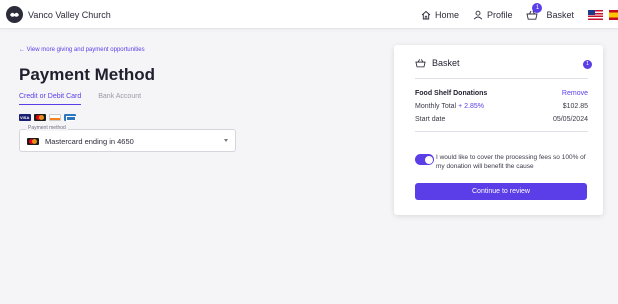 Image resolution: width=618 pixels, height=304 pixels. Describe the element at coordinates (613, 14) in the screenshot. I see `spain-flag-icon` at that location.